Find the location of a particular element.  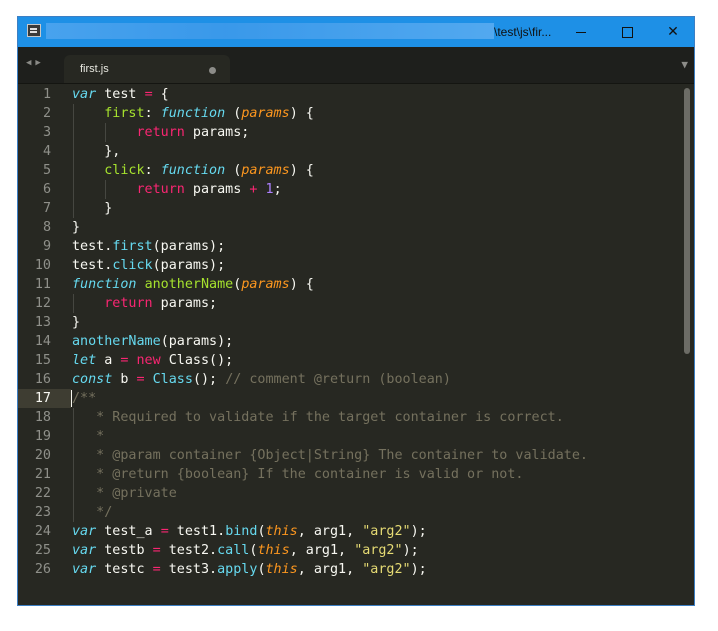

scrollbar-thumb is located at coordinates (687, 221).